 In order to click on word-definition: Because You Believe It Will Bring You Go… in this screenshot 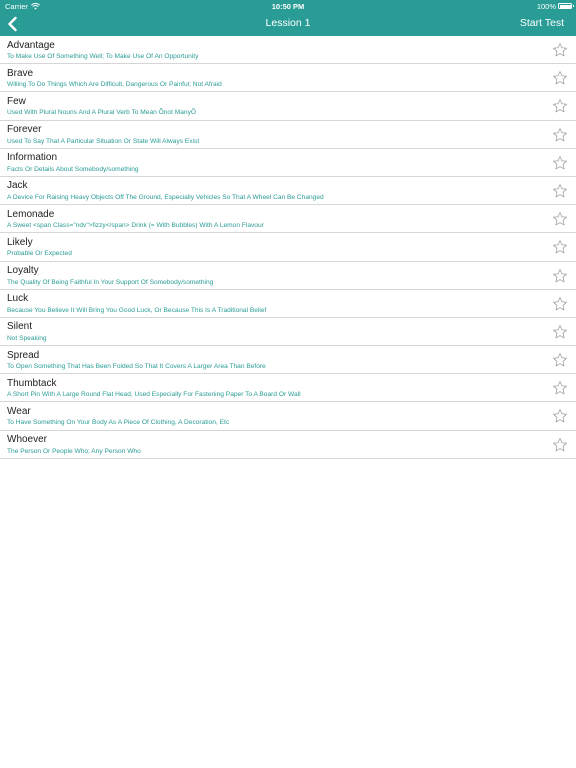, I will do `click(137, 310)`.